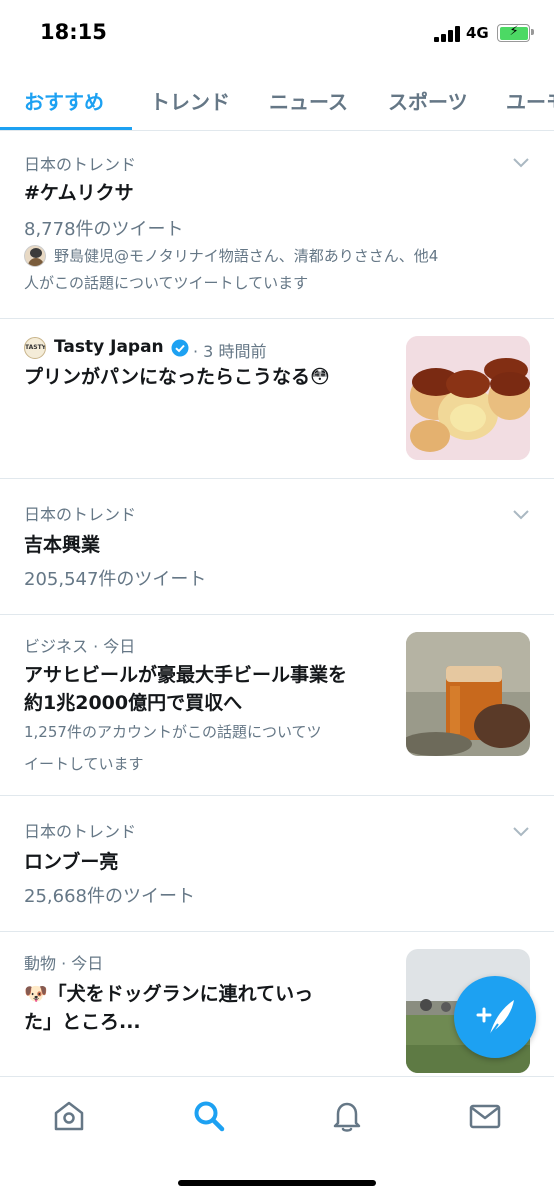 The width and height of the screenshot is (554, 1200). What do you see at coordinates (69, 1116) in the screenshot?
I see `home-icon` at bounding box center [69, 1116].